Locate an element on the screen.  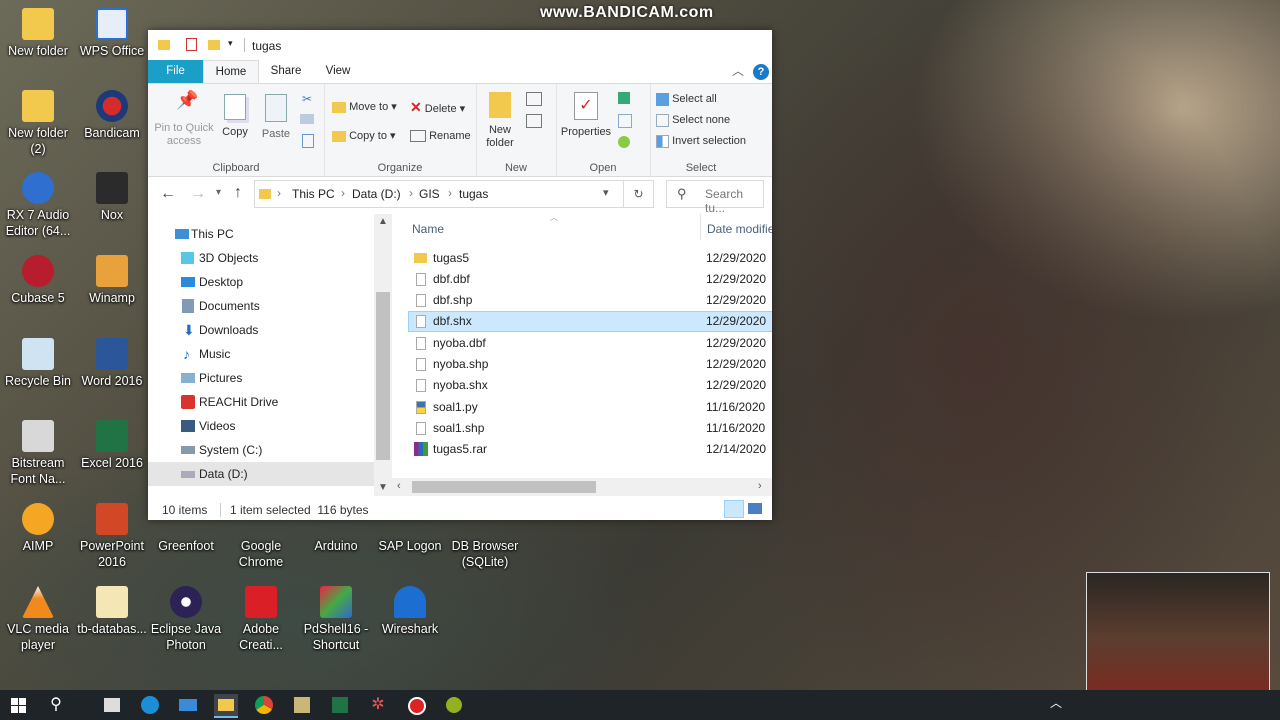
file-row-dbf-shp: dbf.shp 12/29/2020 is located at coordinates (590, 300).